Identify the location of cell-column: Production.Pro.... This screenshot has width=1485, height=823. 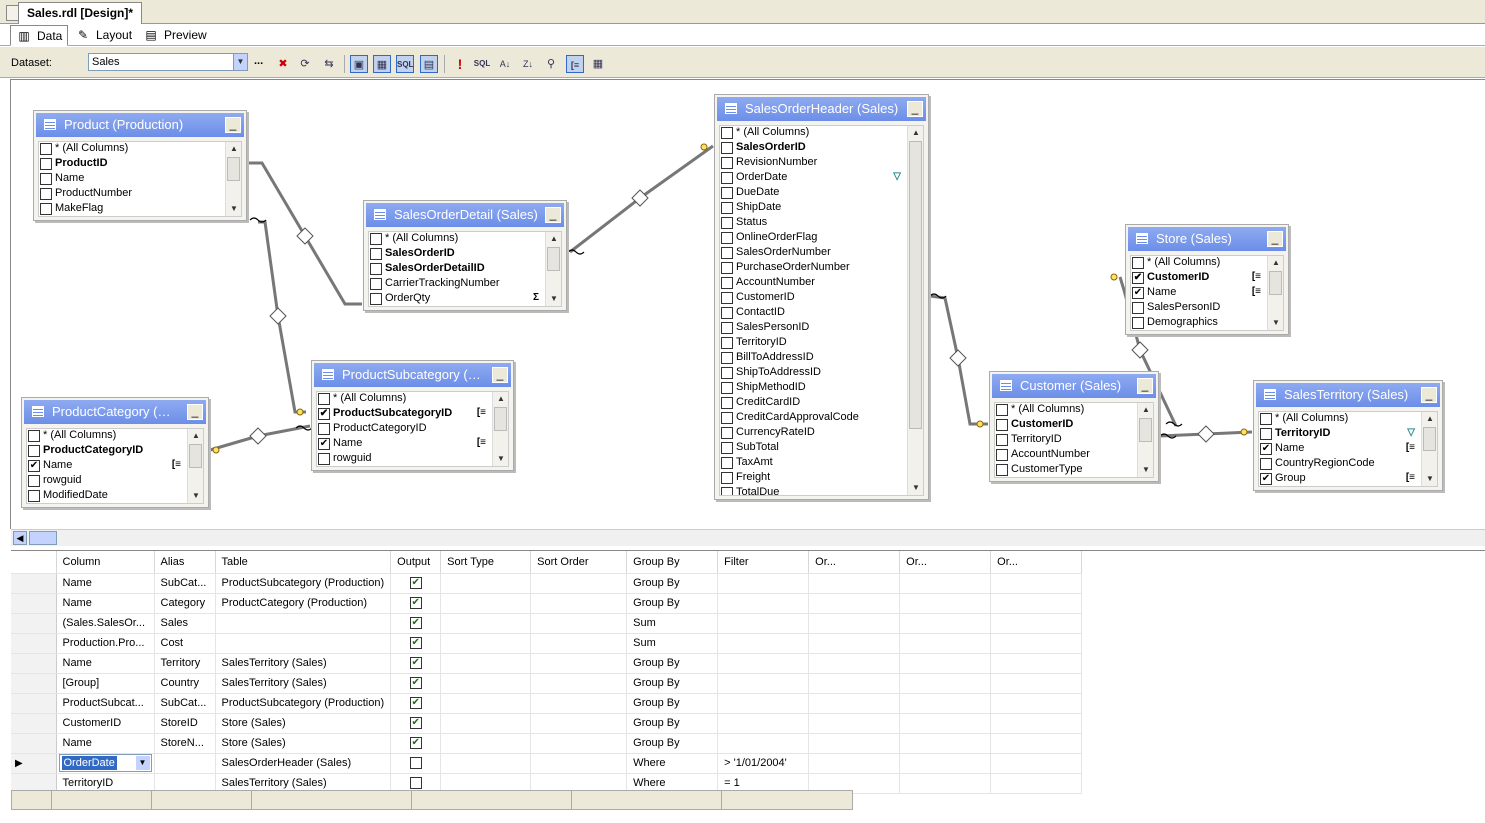
(105, 643).